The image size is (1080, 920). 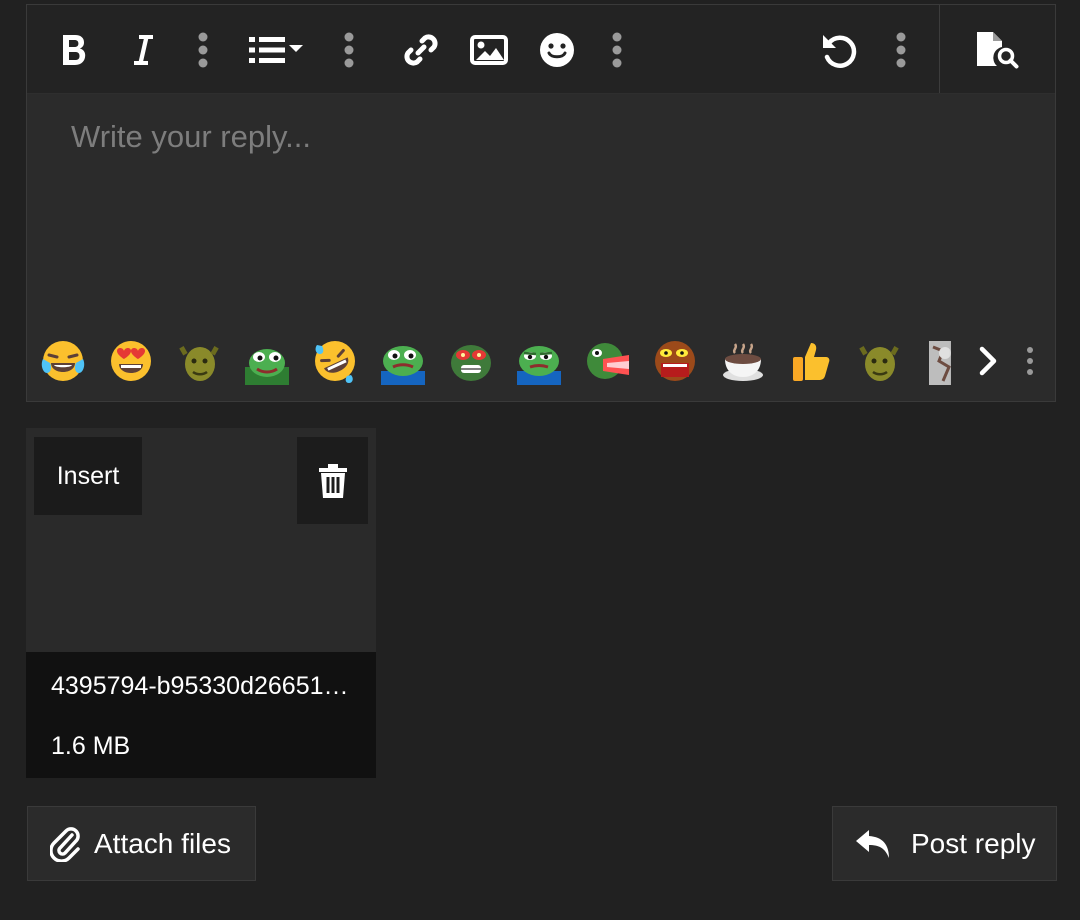 I want to click on delete-attachment-button, so click(x=332, y=480).